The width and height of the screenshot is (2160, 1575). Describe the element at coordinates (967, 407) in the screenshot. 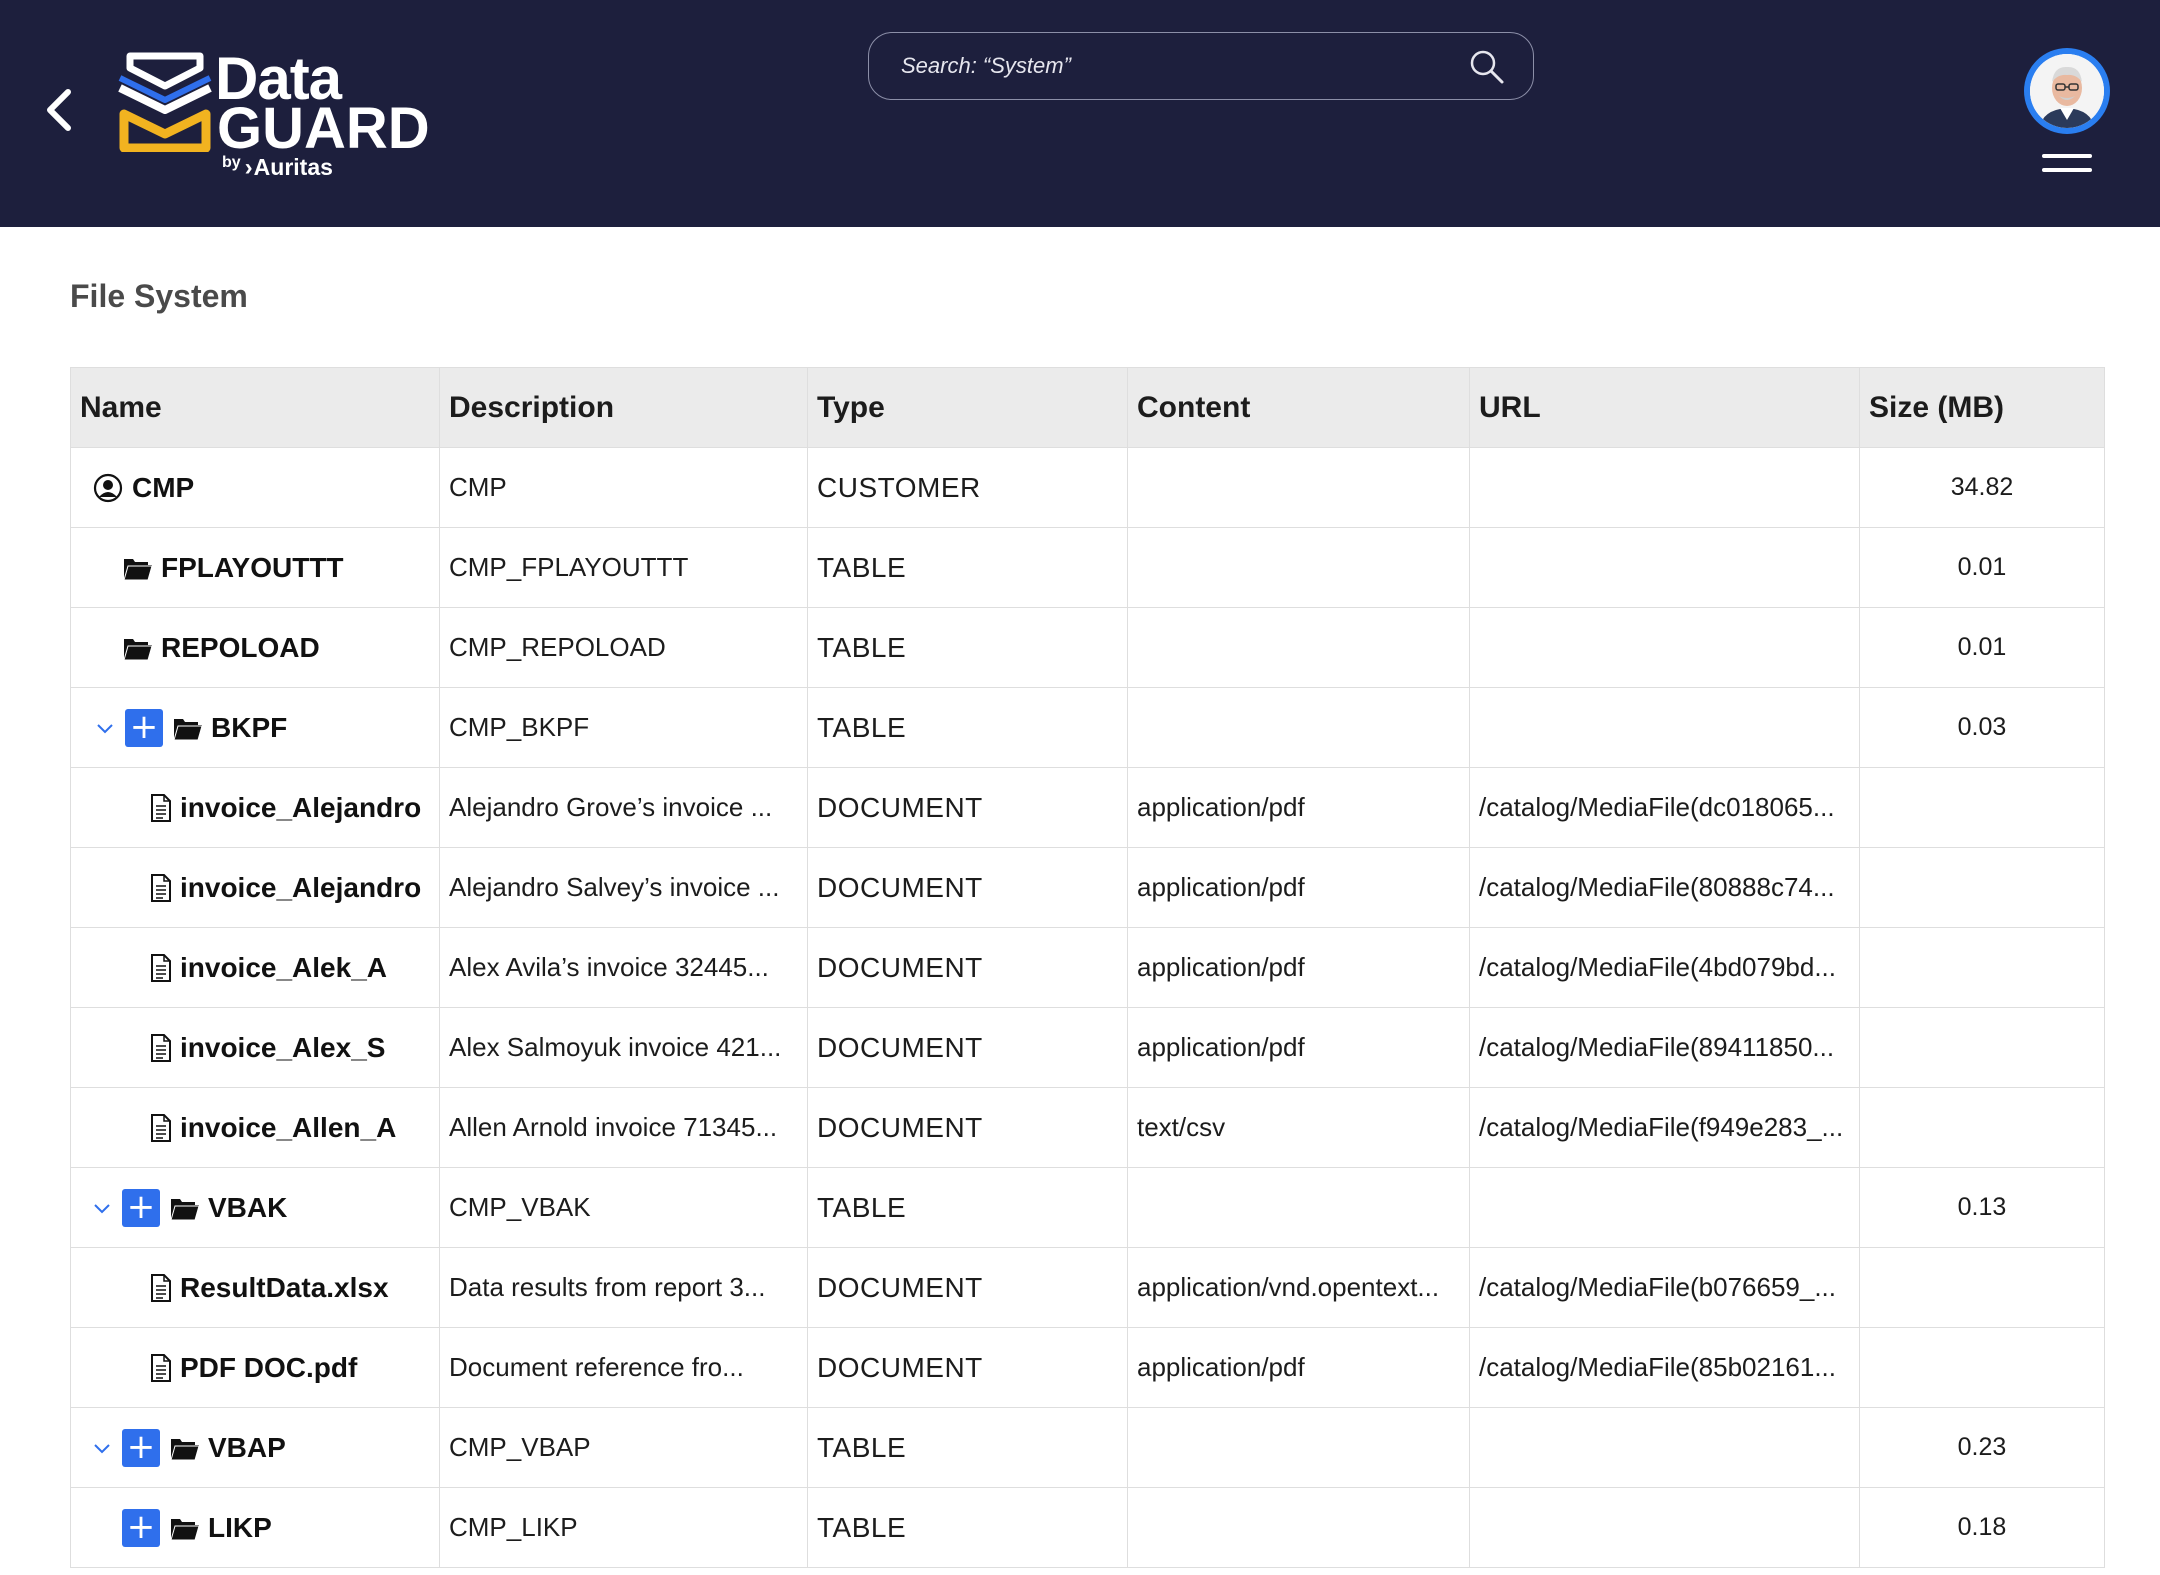

I see `column-header-type: Type` at that location.